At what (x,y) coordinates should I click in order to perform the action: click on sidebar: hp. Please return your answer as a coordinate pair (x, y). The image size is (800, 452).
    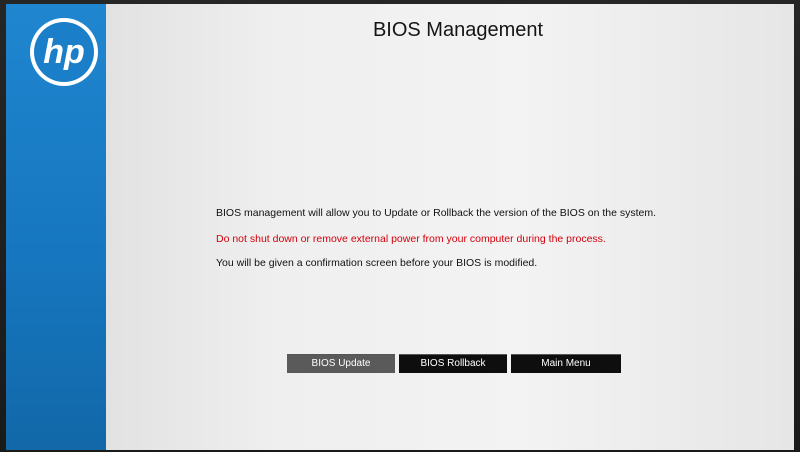
    Looking at the image, I should click on (56, 227).